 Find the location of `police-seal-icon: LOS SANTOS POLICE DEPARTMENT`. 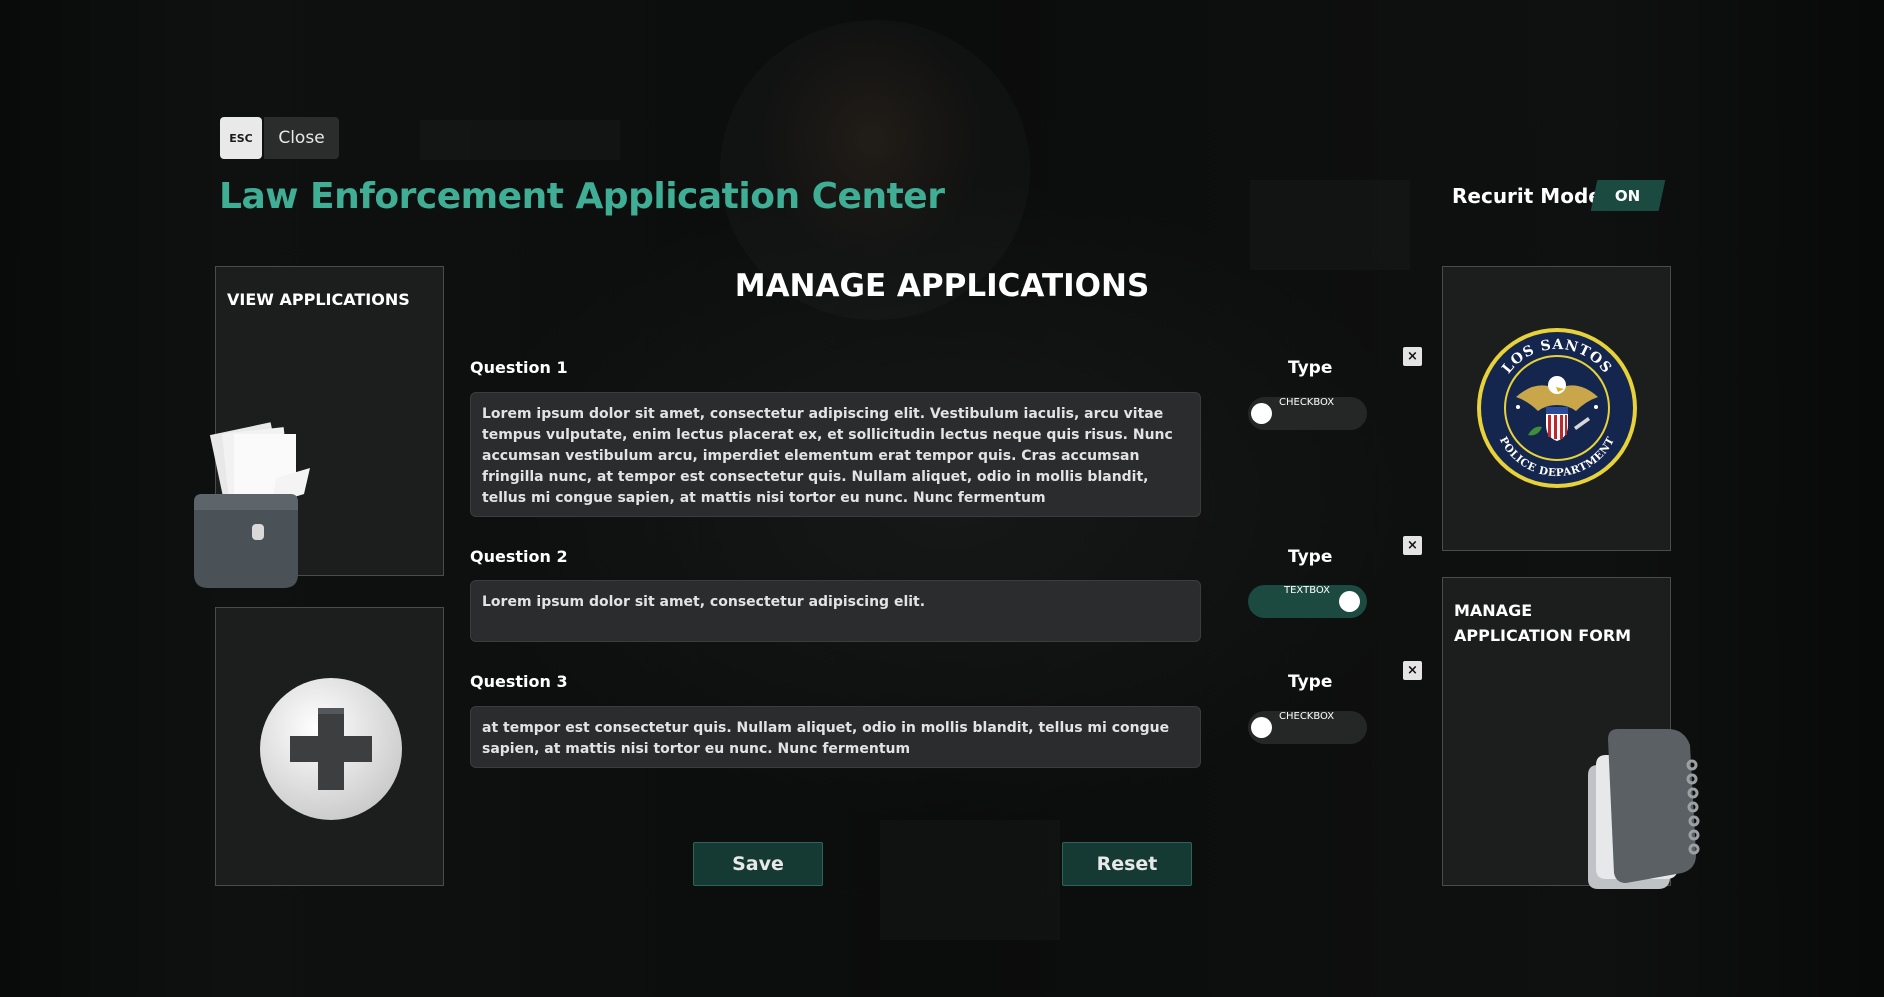

police-seal-icon: LOS SANTOS POLICE DEPARTMENT is located at coordinates (1557, 408).